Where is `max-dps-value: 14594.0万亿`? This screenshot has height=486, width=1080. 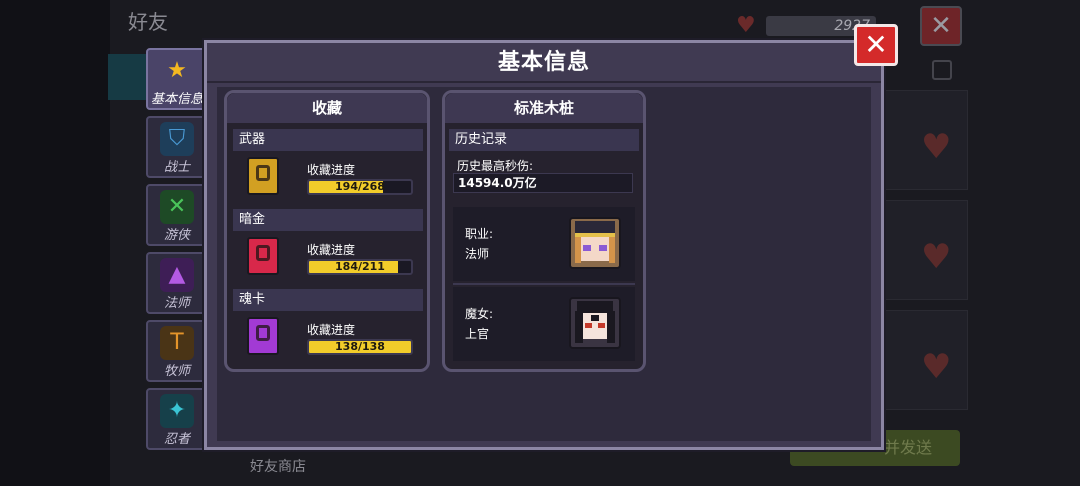 max-dps-value: 14594.0万亿 is located at coordinates (543, 183).